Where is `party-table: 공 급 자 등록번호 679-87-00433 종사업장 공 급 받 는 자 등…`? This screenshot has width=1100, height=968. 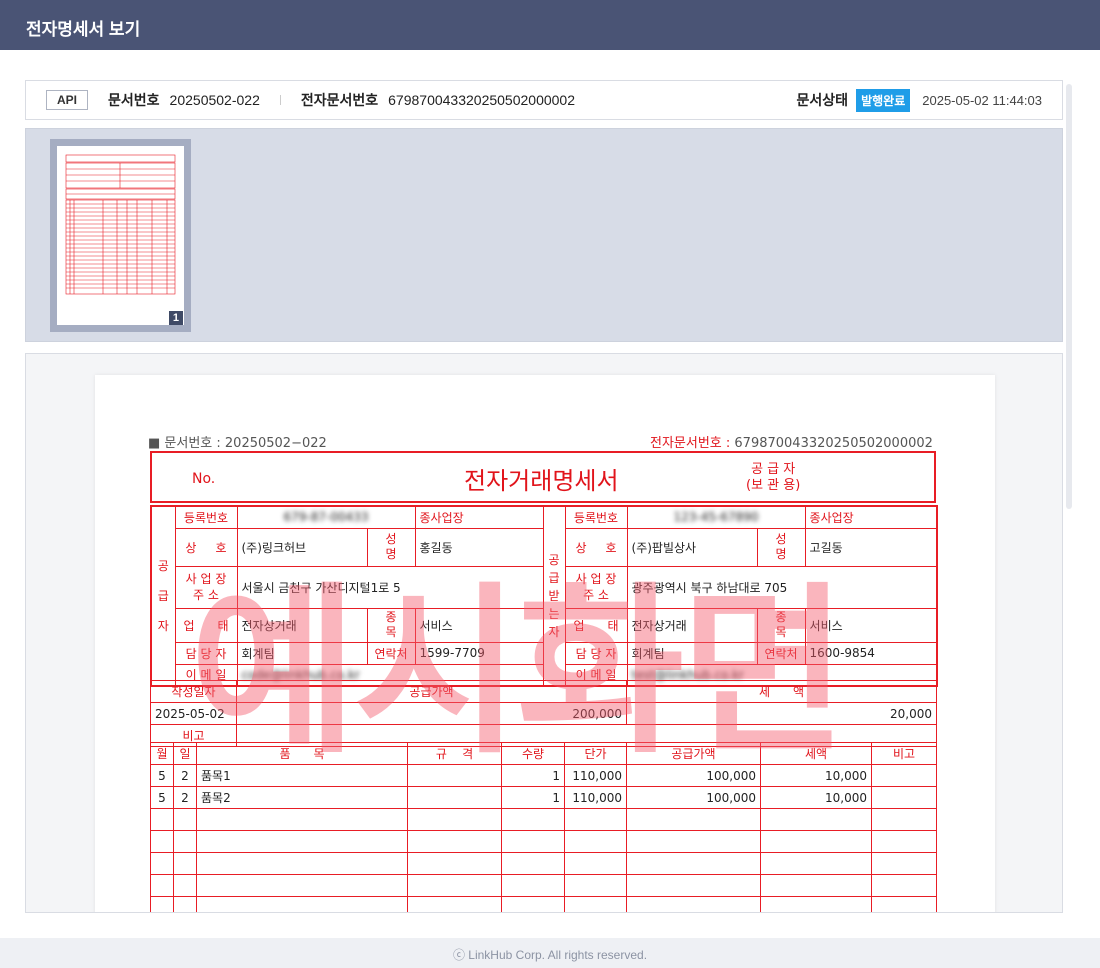
party-table: 공 급 자 등록번호 679-87-00433 종사업장 공 급 받 는 자 등… is located at coordinates (544, 596).